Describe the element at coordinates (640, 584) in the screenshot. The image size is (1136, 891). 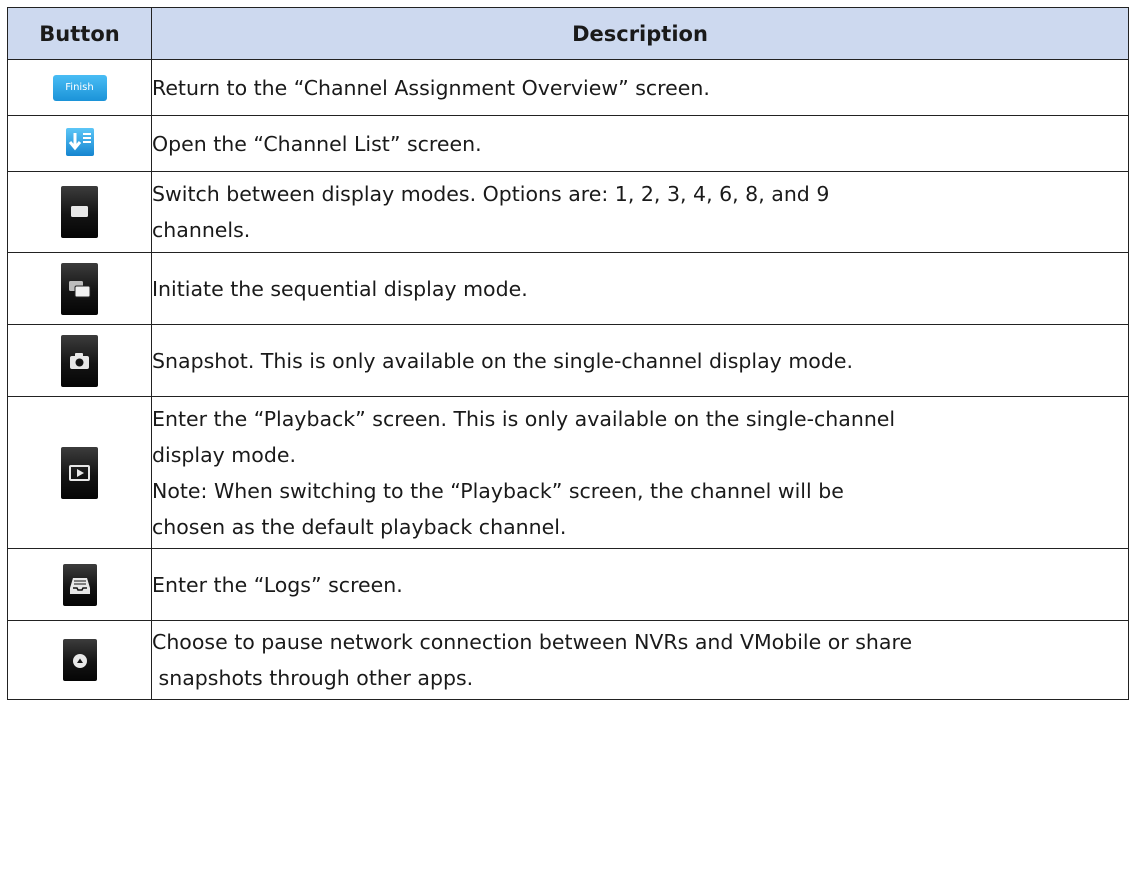
I see `description-cell: Enter the “Logs” screen.` at that location.